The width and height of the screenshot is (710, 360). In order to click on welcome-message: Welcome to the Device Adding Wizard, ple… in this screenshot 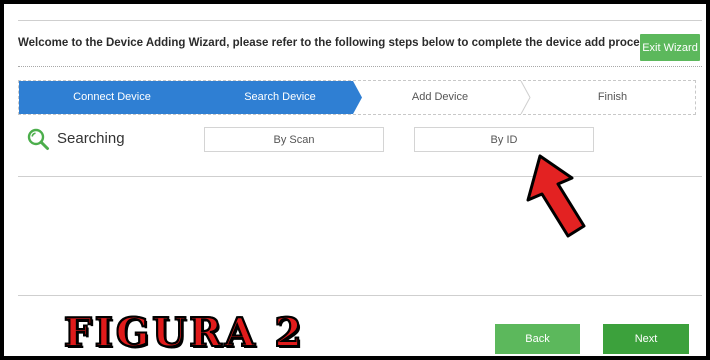, I will do `click(337, 43)`.